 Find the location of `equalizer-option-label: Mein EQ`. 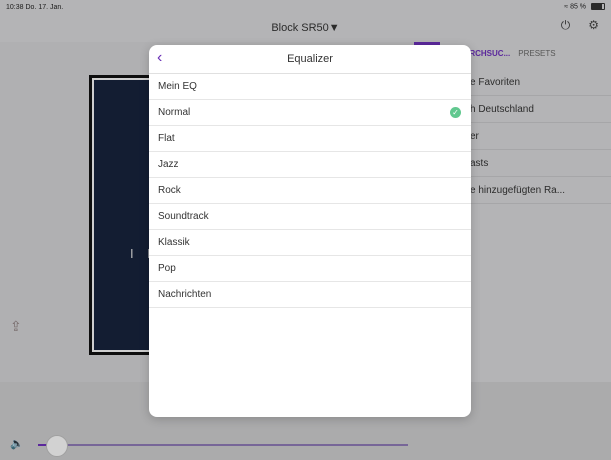

equalizer-option-label: Mein EQ is located at coordinates (177, 86).